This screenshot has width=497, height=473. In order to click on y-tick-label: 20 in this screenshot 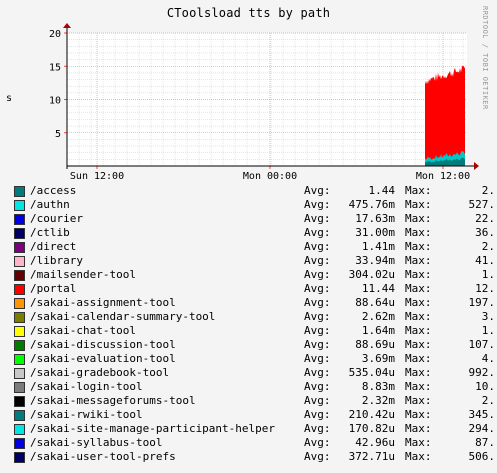, I will do `click(55, 34)`.